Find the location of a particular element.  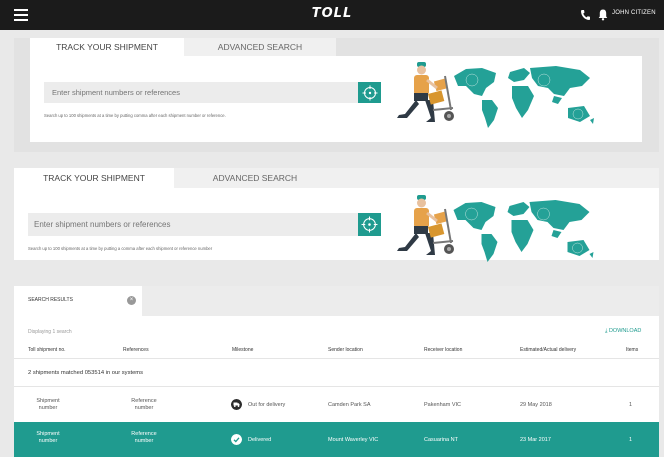

column-header-receiver: Receiver location is located at coordinates (443, 350).